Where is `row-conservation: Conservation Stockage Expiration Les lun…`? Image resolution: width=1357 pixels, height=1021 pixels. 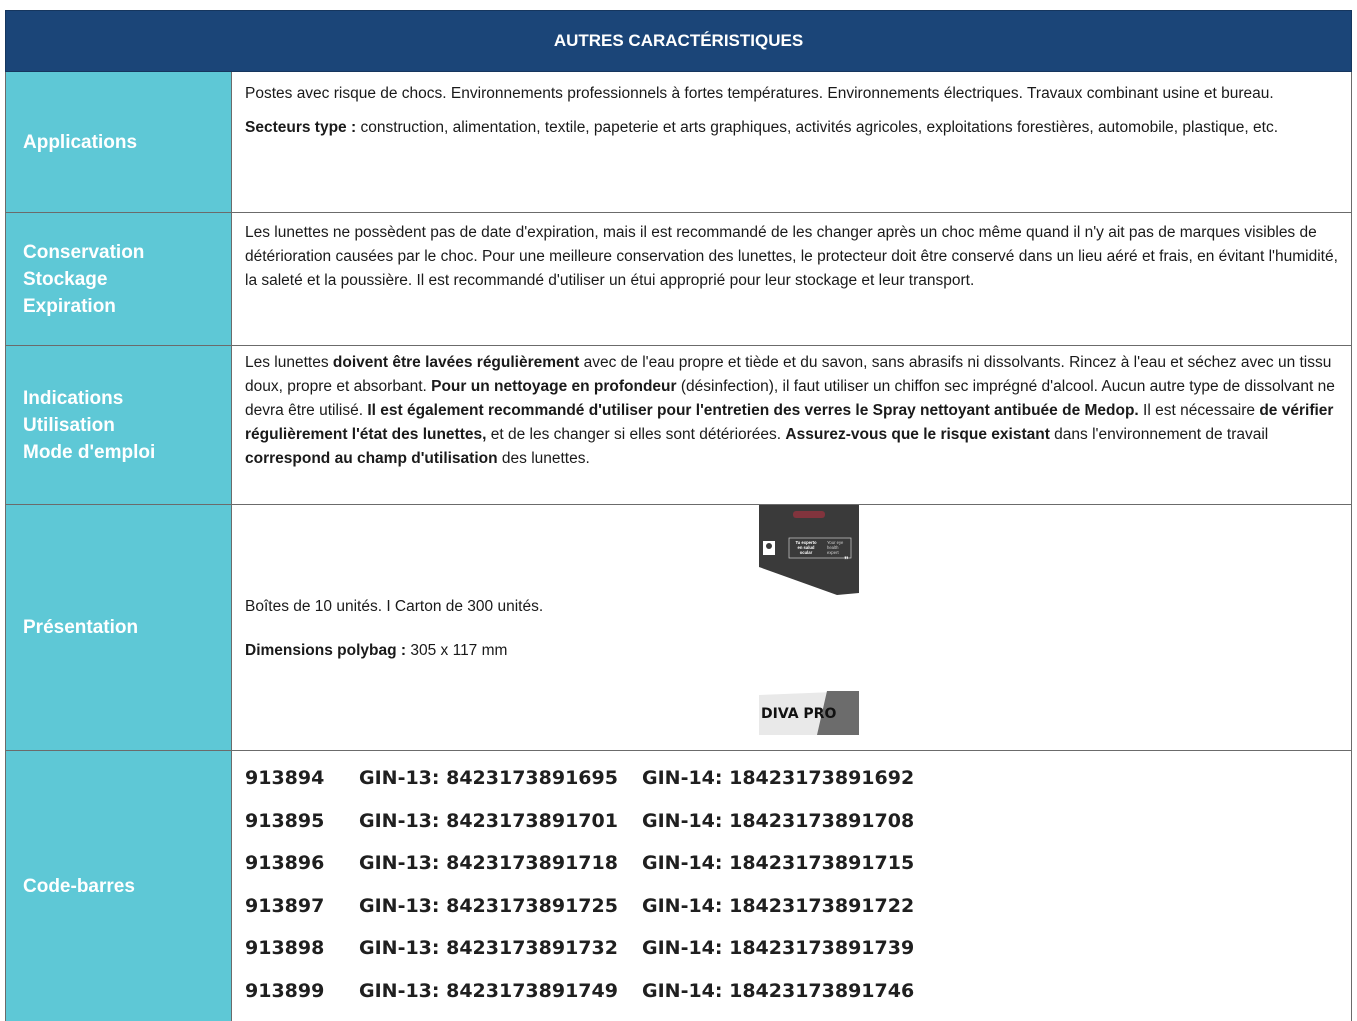 row-conservation: Conservation Stockage Expiration Les lun… is located at coordinates (678, 279).